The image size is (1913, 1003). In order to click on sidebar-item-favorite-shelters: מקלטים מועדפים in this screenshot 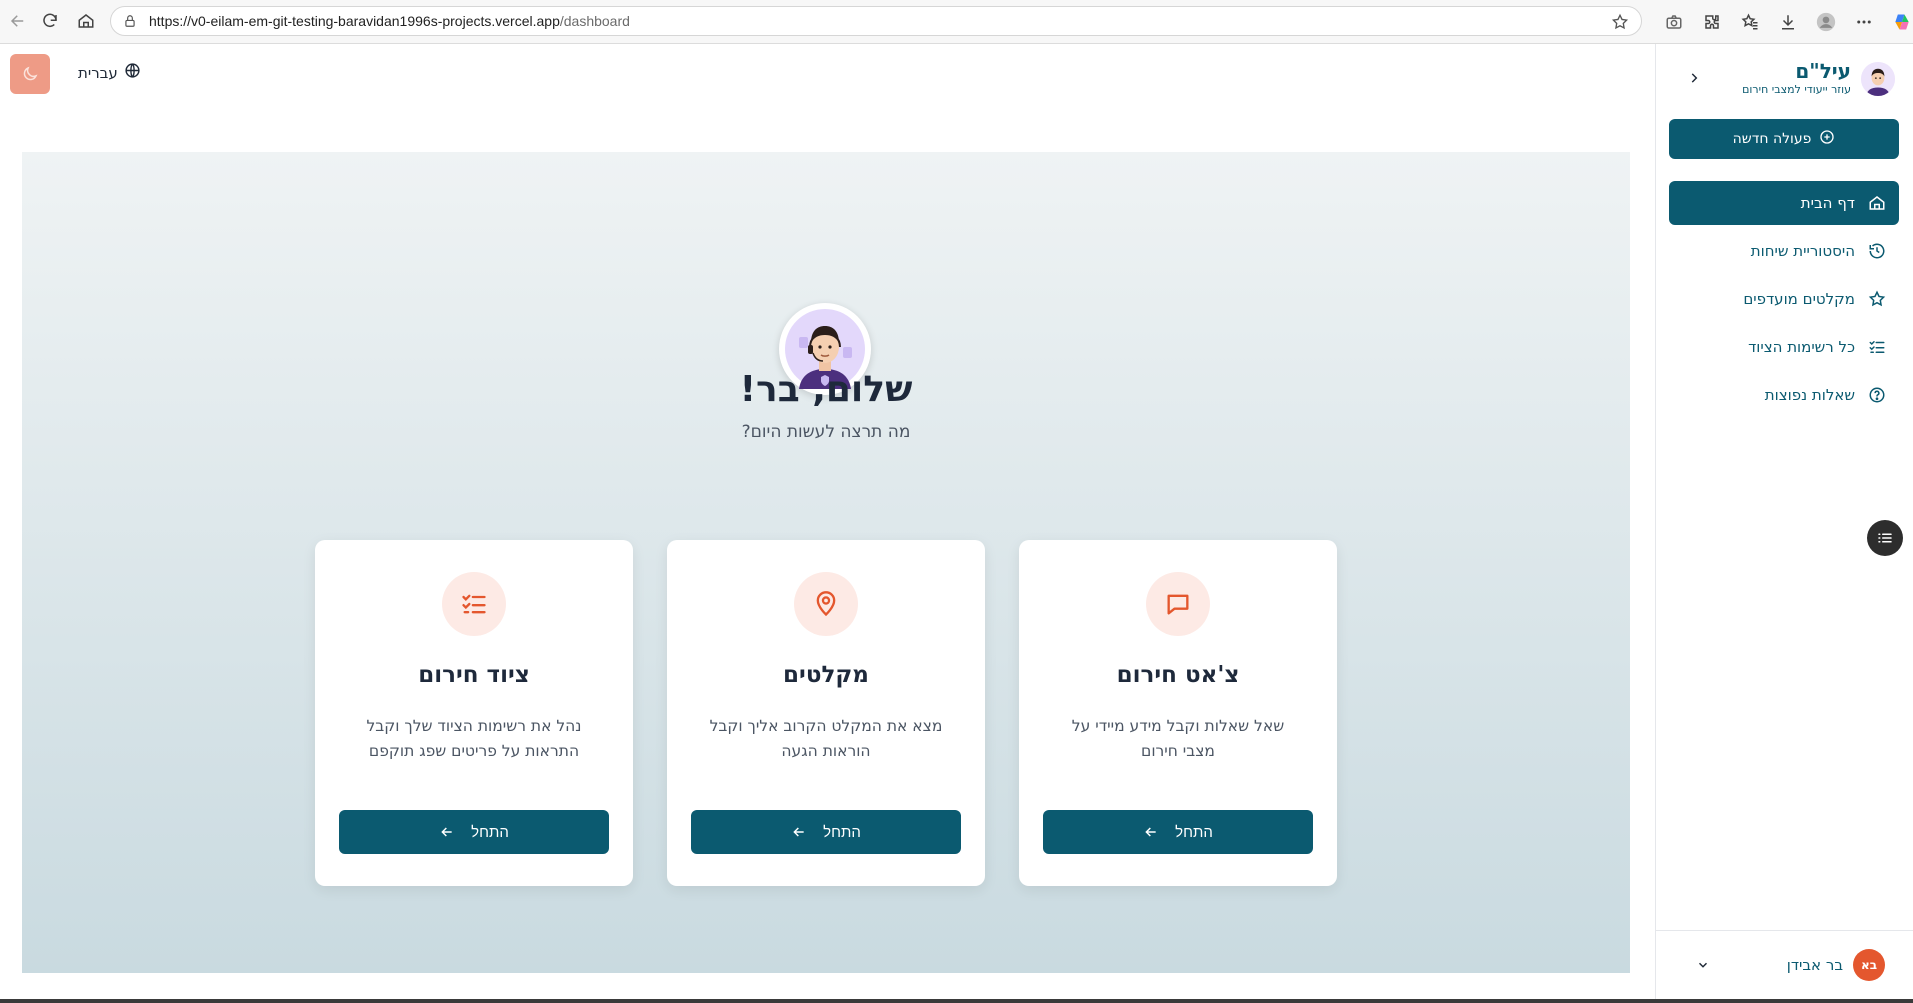, I will do `click(1784, 299)`.